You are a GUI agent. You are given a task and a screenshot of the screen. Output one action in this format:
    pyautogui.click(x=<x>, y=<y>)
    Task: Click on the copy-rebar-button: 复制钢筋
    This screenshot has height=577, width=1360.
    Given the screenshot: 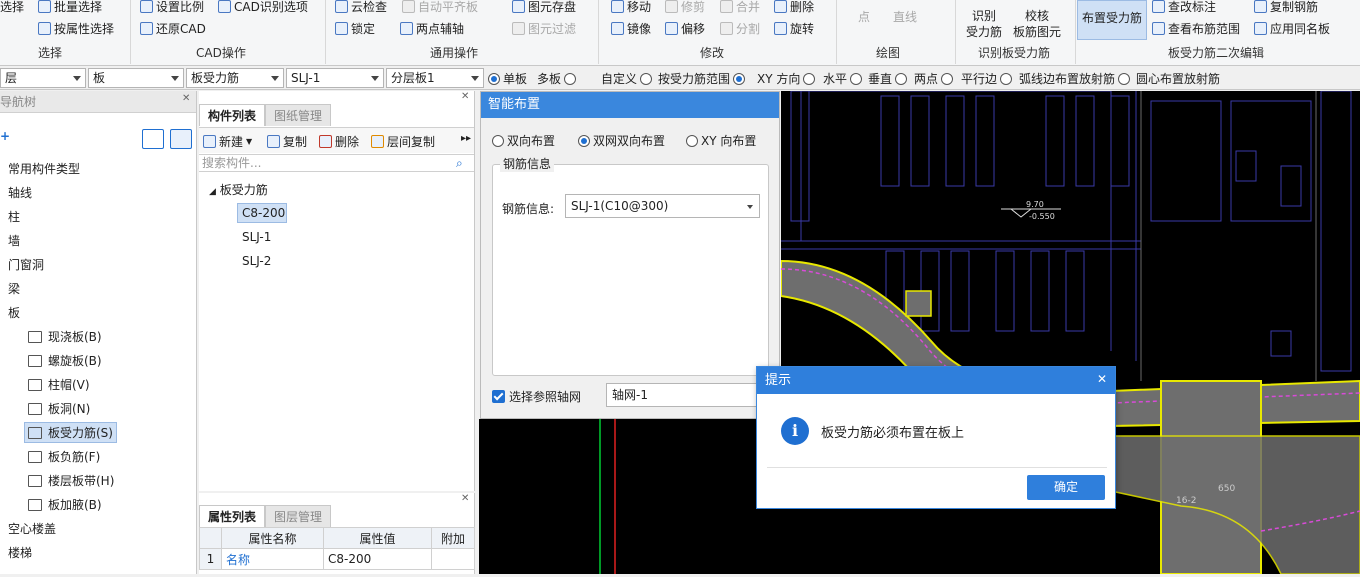 What is the action you would take?
    pyautogui.click(x=1286, y=7)
    